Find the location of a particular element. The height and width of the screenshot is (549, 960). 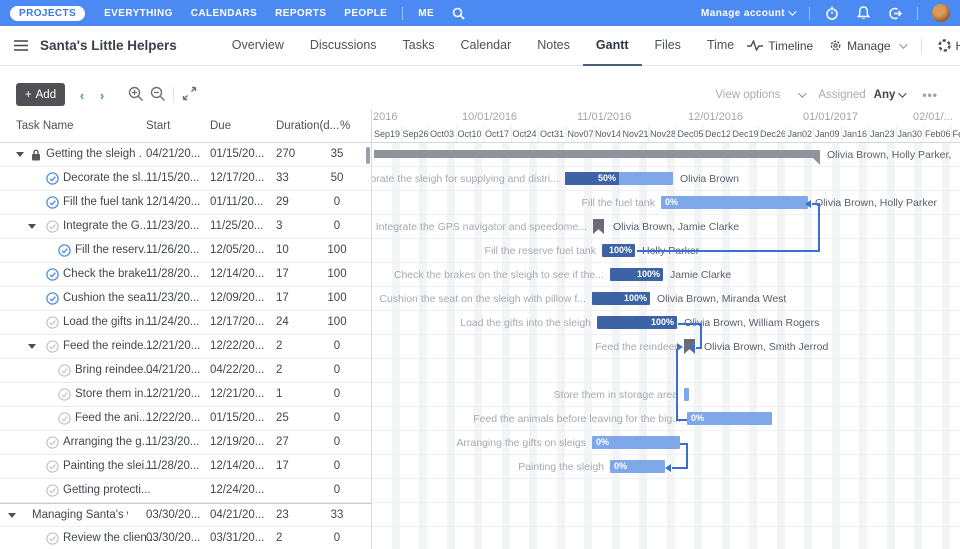

assignee-label: Olivia Brown, Smith Jerrod is located at coordinates (766, 347).